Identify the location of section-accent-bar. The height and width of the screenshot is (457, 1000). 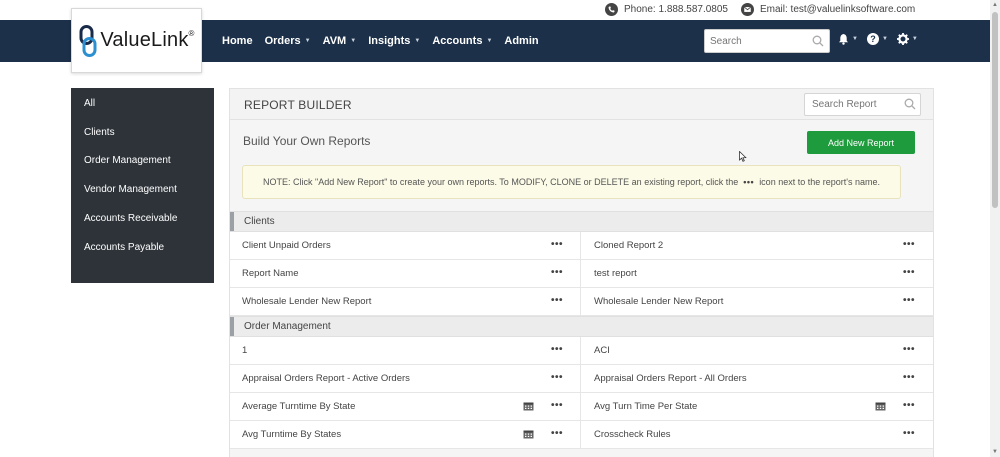
(232, 221).